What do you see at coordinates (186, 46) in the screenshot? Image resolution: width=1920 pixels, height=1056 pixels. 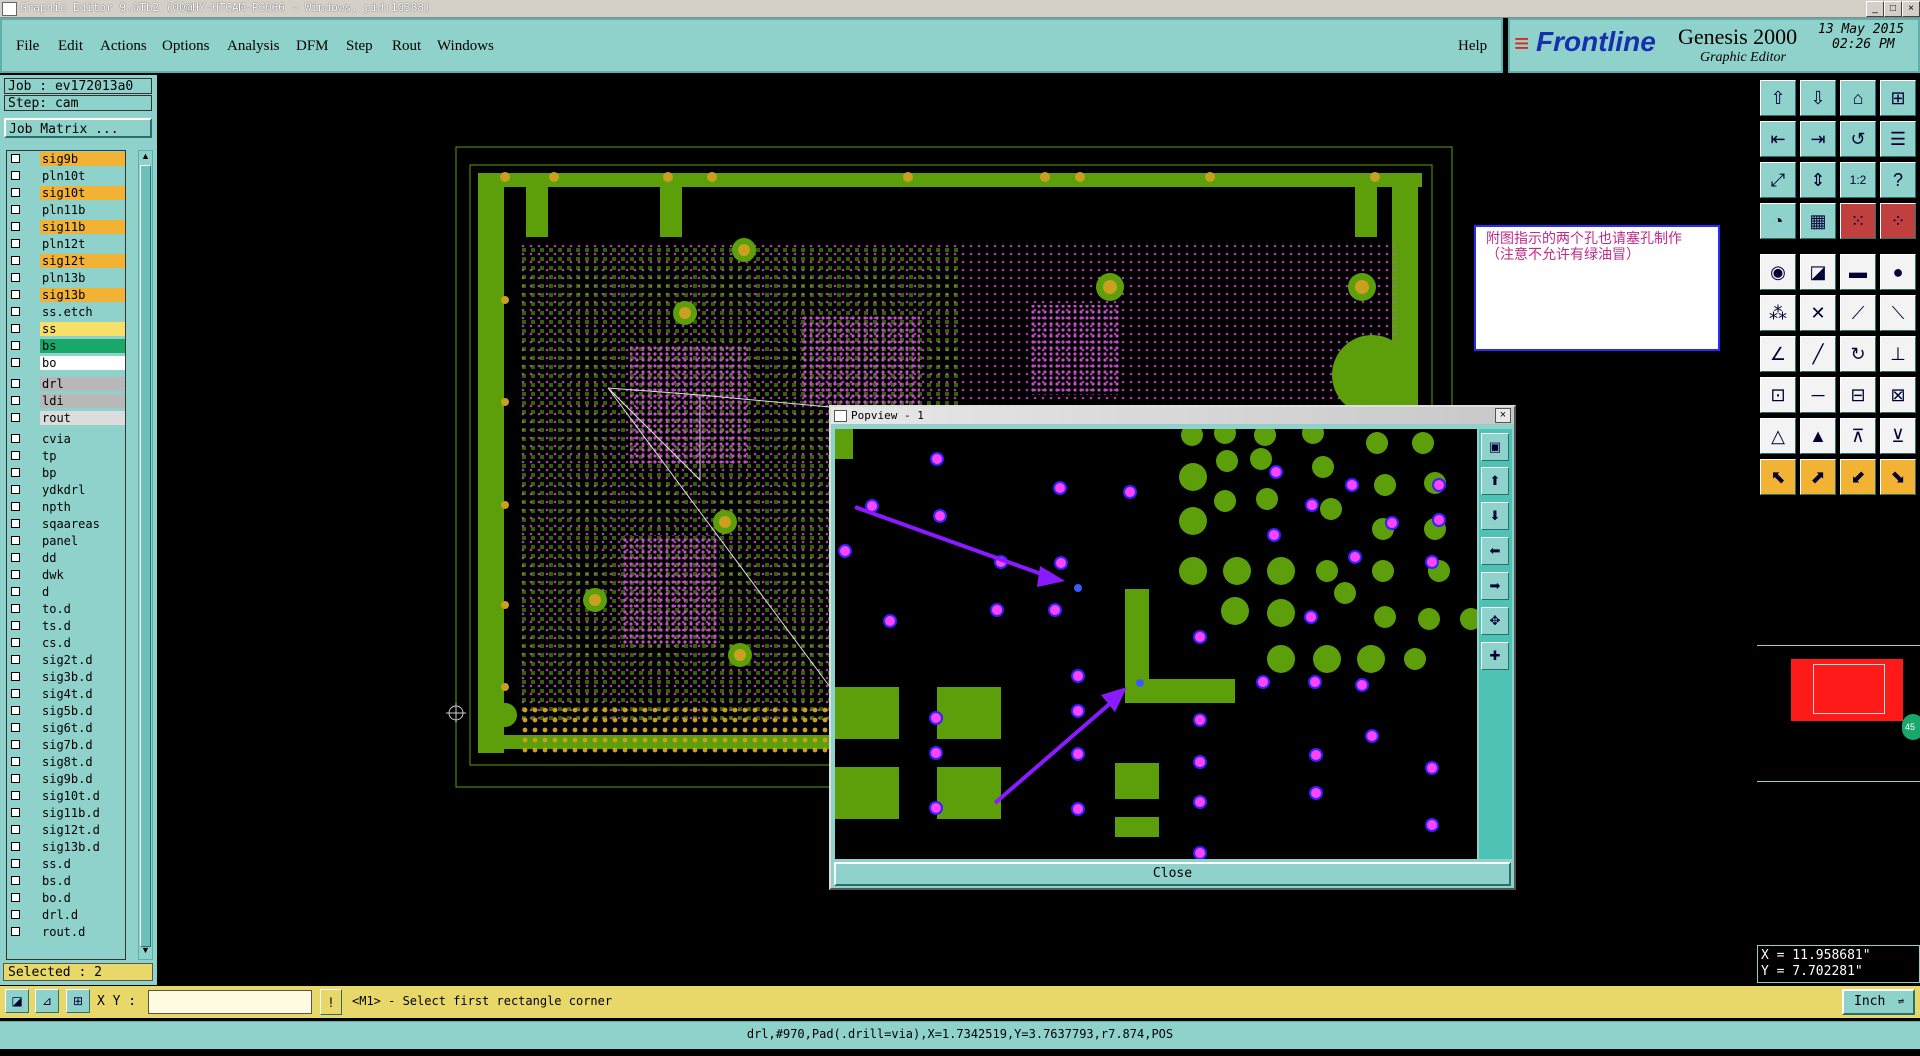 I see `menu-options: Options` at bounding box center [186, 46].